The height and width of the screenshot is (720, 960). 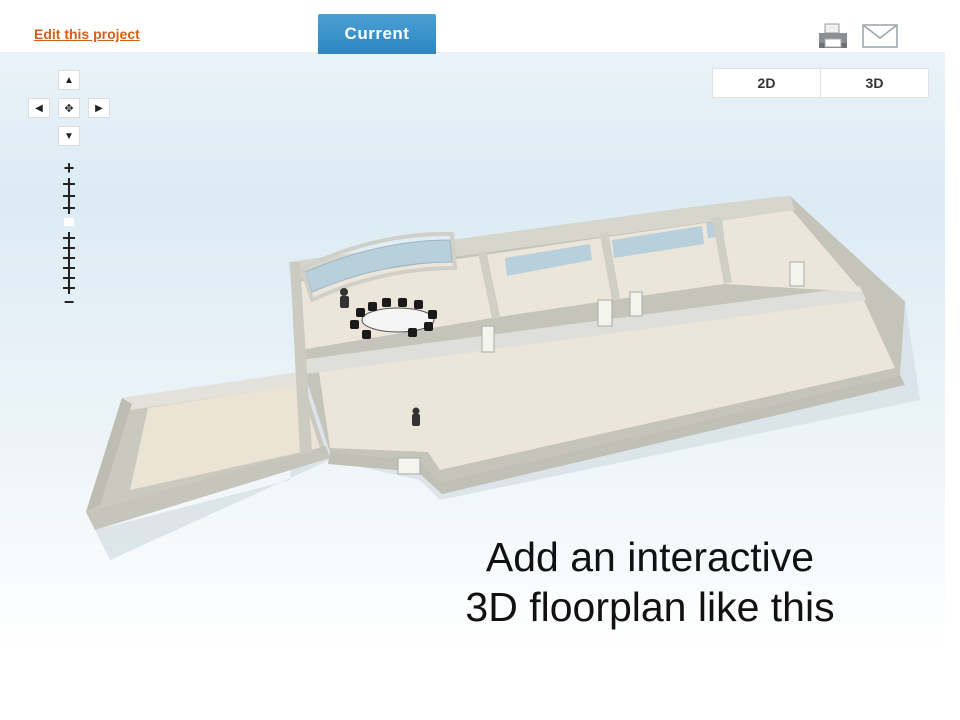 I want to click on move-center-icon: ✥, so click(x=69, y=108).